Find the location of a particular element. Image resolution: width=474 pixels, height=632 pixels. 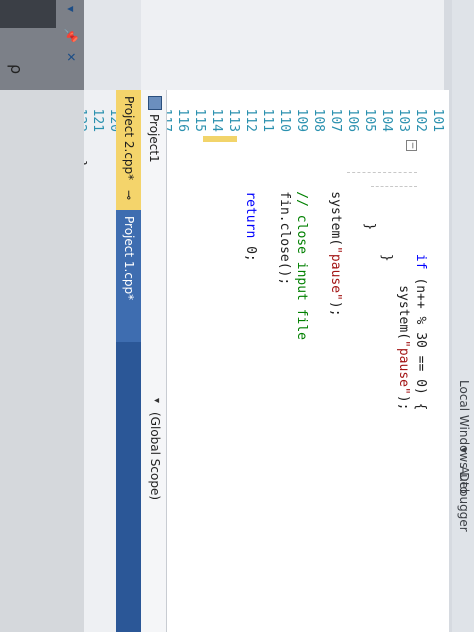

line-number: 112 is located at coordinates (250, 120).